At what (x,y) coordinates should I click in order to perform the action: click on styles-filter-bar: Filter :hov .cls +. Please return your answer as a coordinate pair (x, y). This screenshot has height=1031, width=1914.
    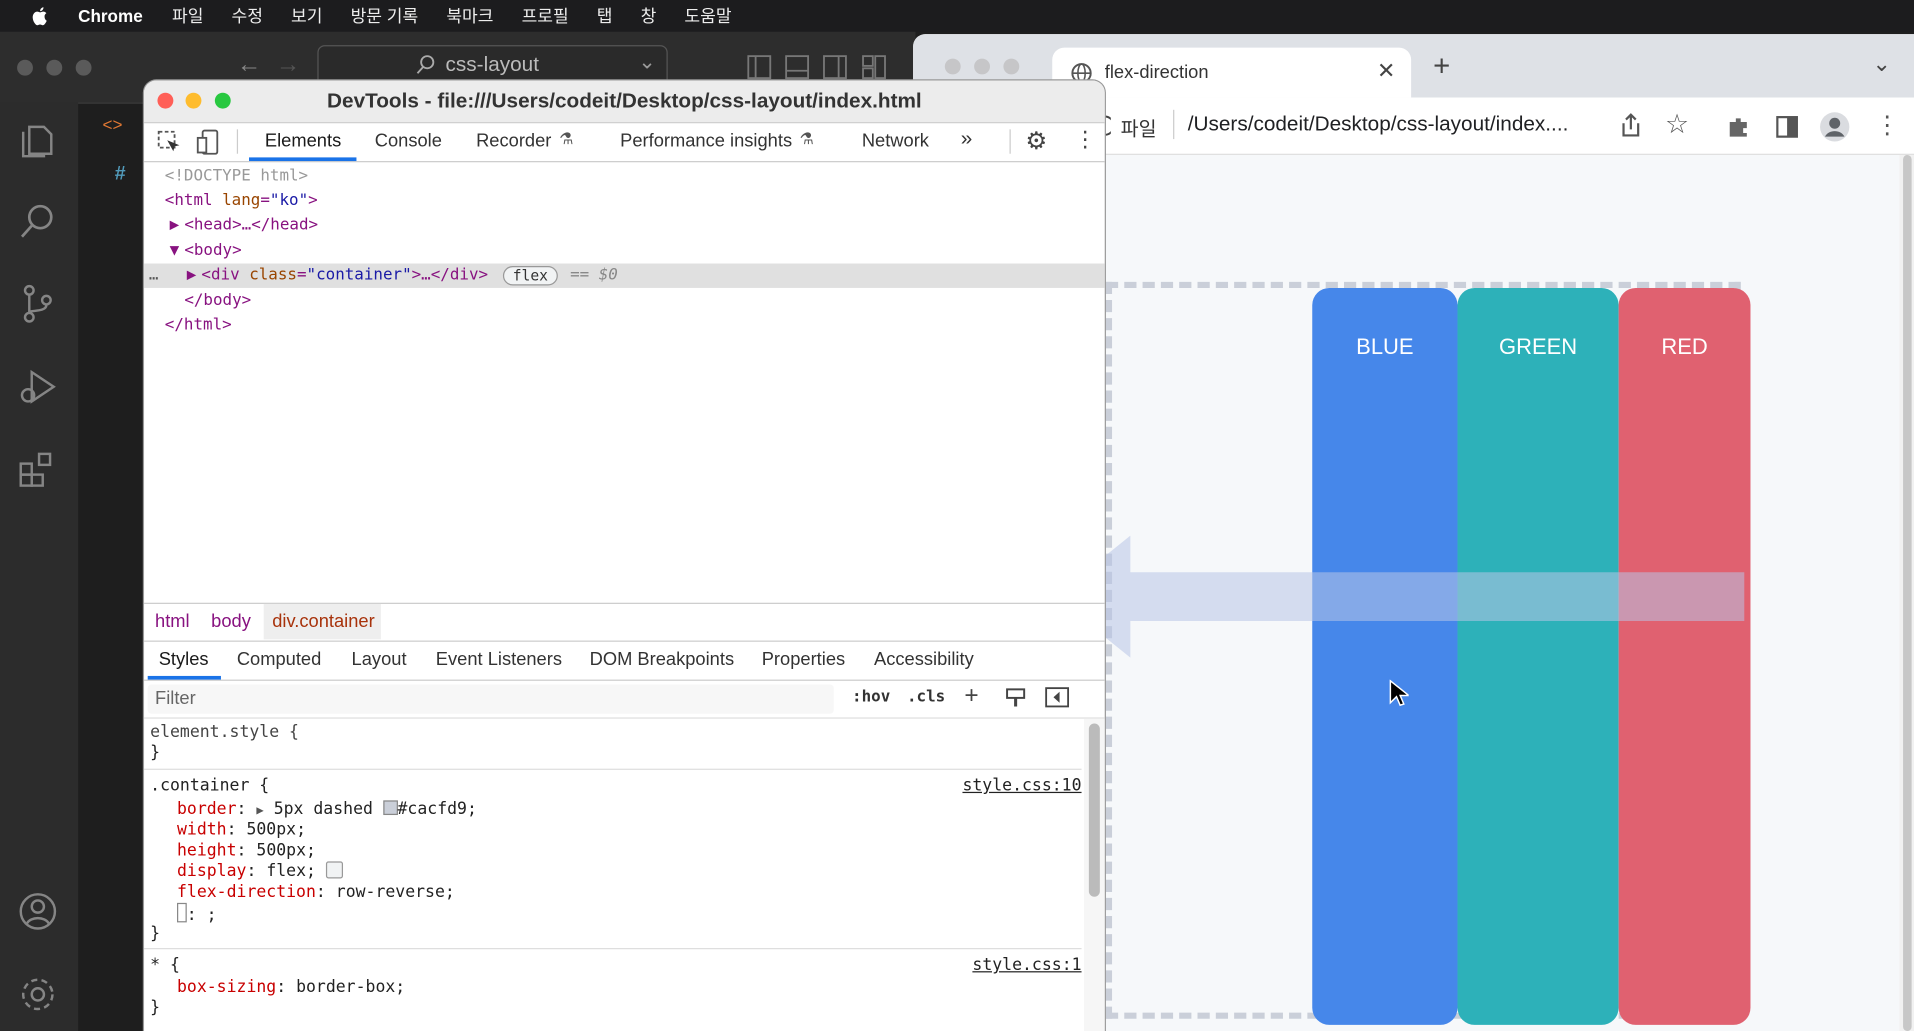
    Looking at the image, I should click on (624, 700).